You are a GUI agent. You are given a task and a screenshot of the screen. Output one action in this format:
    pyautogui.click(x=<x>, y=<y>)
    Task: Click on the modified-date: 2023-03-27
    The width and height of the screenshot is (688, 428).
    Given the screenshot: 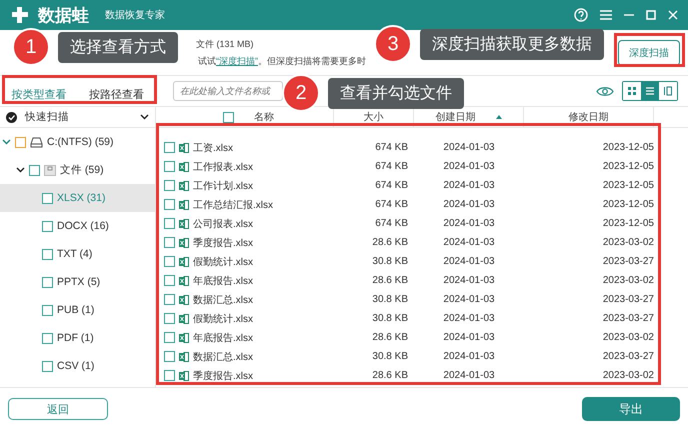 What is the action you would take?
    pyautogui.click(x=628, y=261)
    